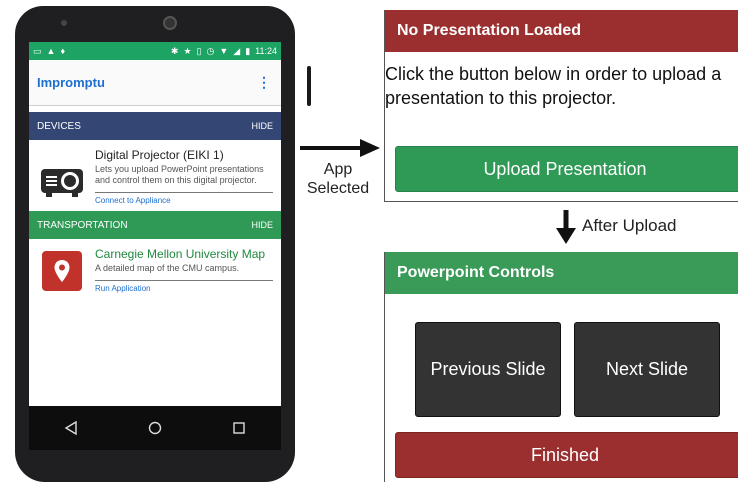 This screenshot has height=482, width=738. I want to click on category-label: TRANSPORTATION, so click(82, 225).